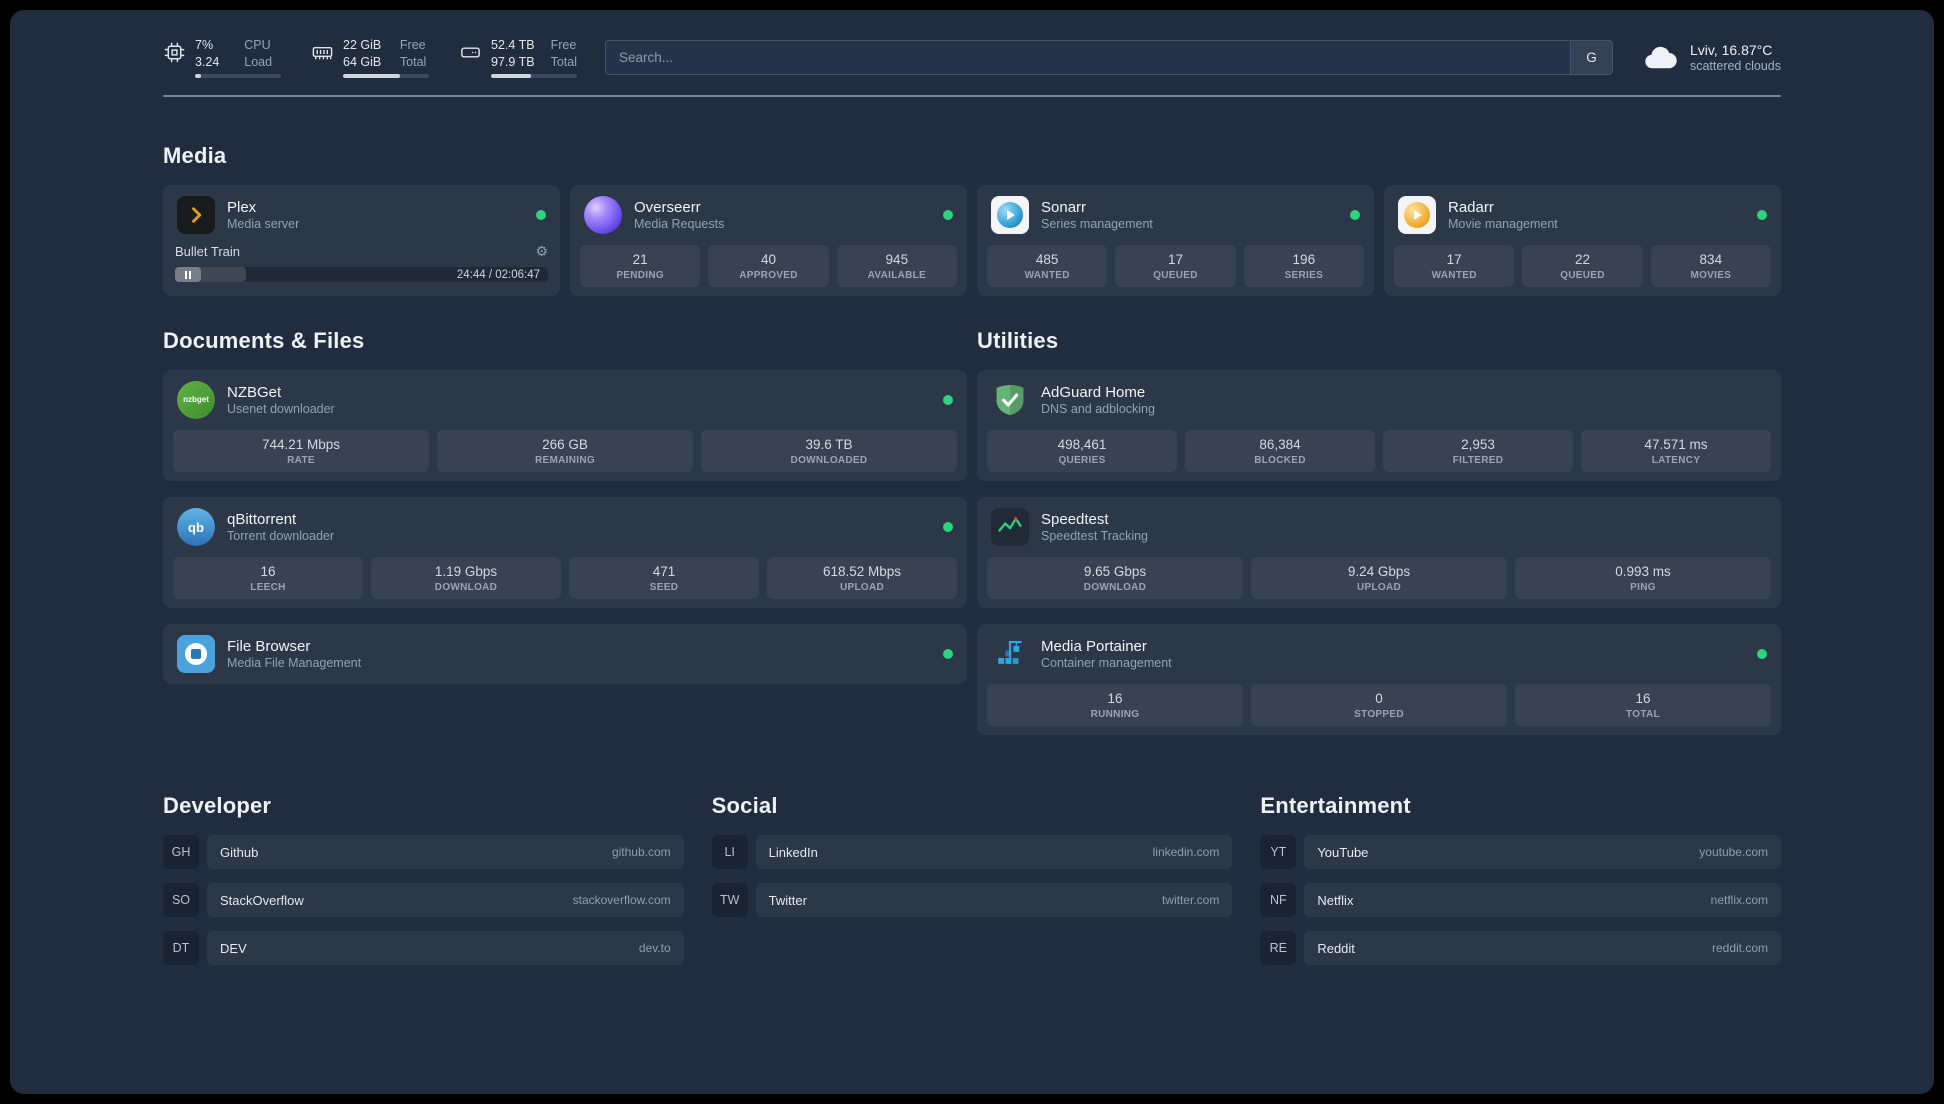  Describe the element at coordinates (174, 52) in the screenshot. I see `cpu-icon` at that location.